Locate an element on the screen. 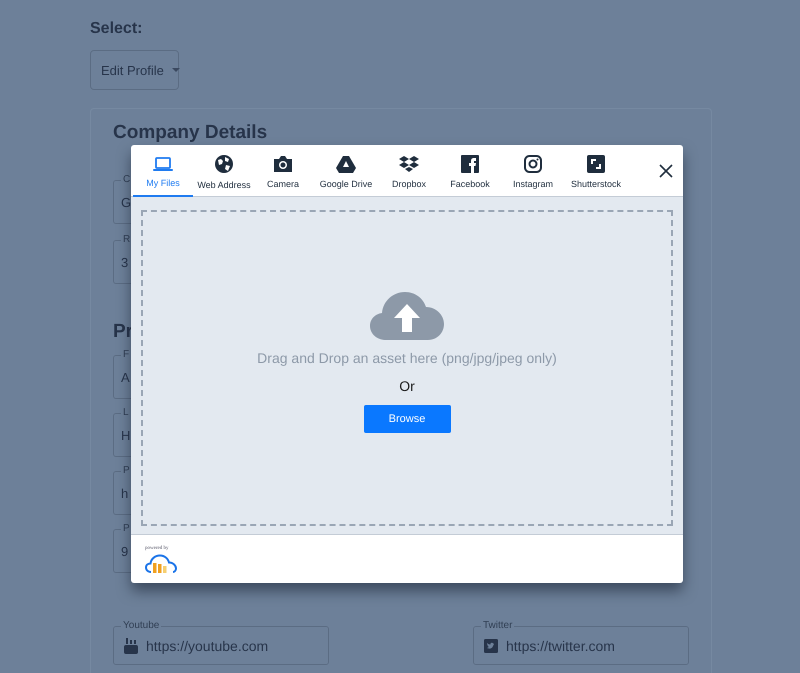 The image size is (800, 673). close-icon is located at coordinates (666, 171).